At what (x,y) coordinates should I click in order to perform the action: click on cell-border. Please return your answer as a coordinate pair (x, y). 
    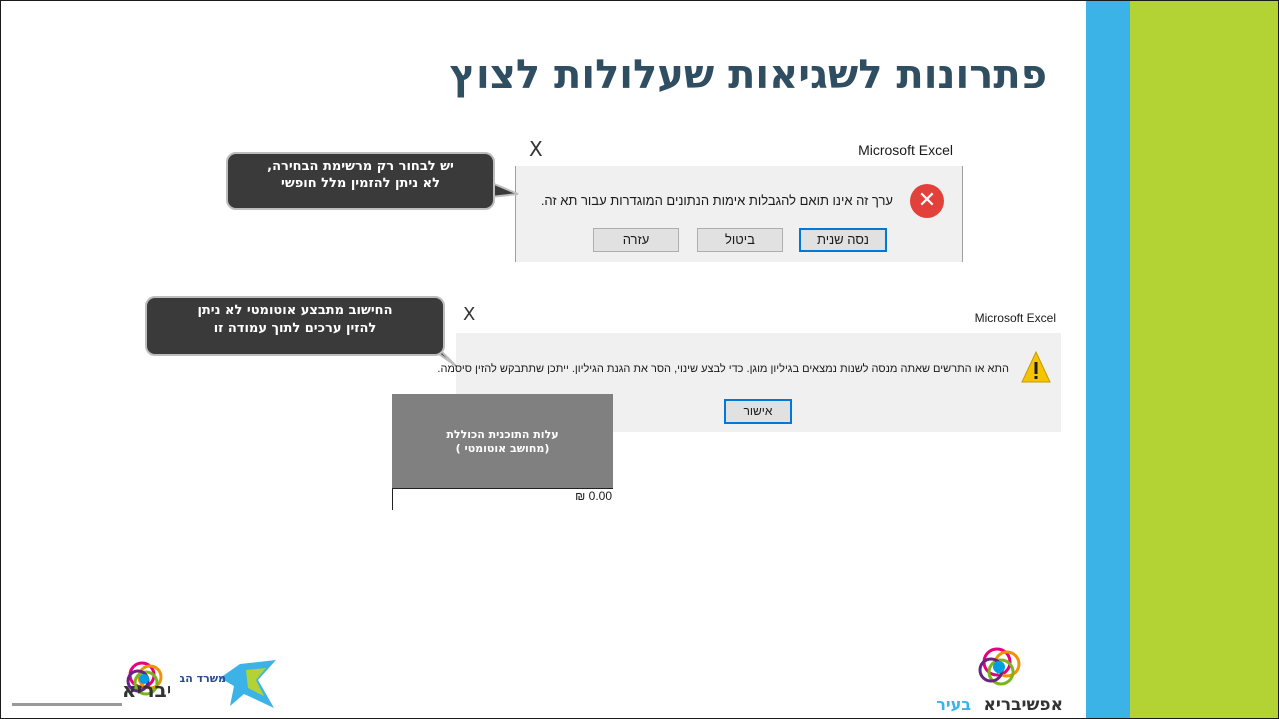
    Looking at the image, I should click on (392, 499).